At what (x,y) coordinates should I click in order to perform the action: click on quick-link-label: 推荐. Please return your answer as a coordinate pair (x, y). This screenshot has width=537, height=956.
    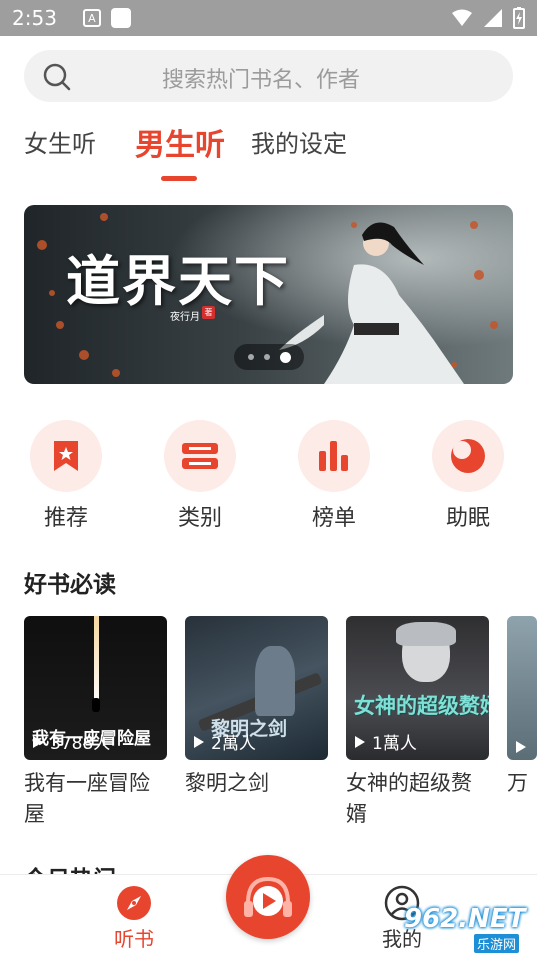
    Looking at the image, I should click on (65, 518).